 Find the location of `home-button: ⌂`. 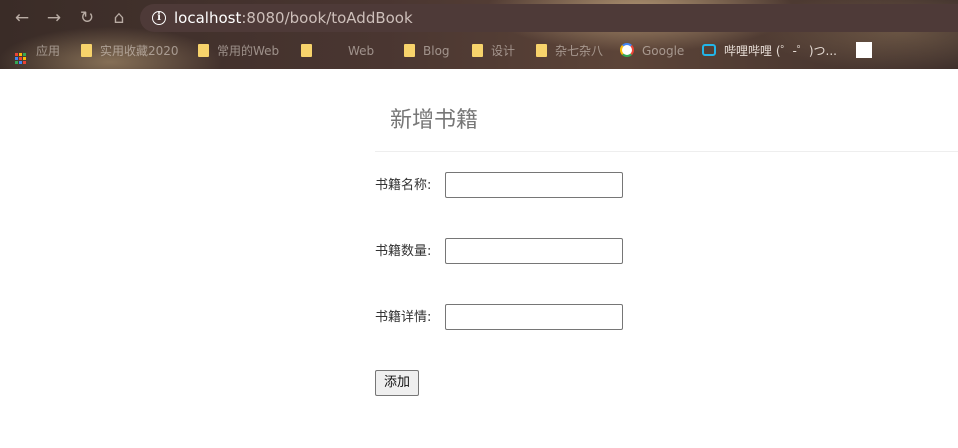

home-button: ⌂ is located at coordinates (119, 18).